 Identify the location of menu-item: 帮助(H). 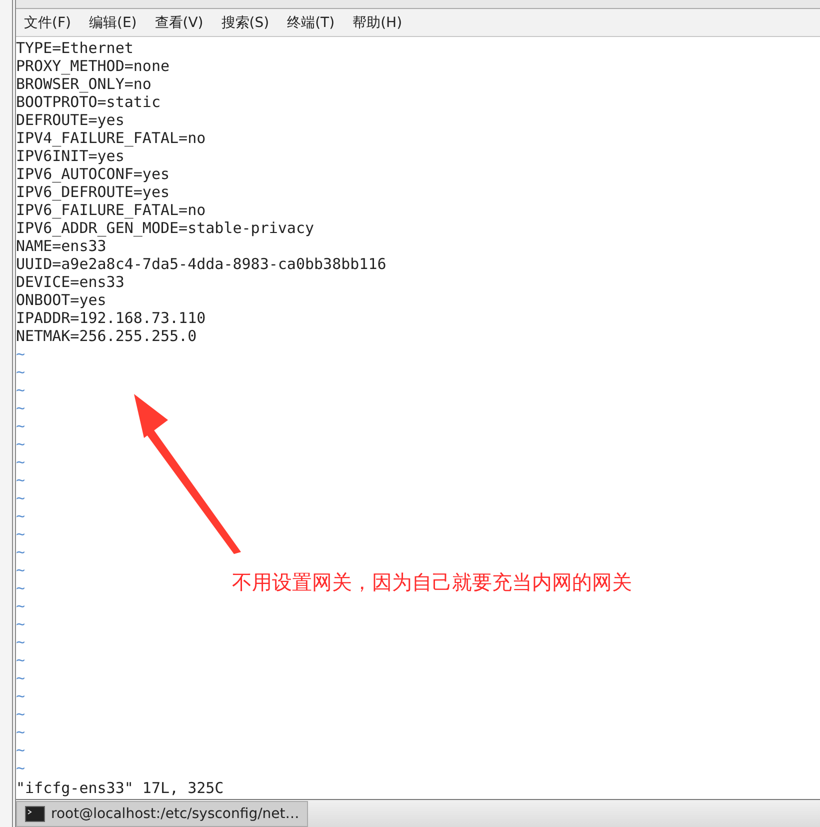
(377, 23).